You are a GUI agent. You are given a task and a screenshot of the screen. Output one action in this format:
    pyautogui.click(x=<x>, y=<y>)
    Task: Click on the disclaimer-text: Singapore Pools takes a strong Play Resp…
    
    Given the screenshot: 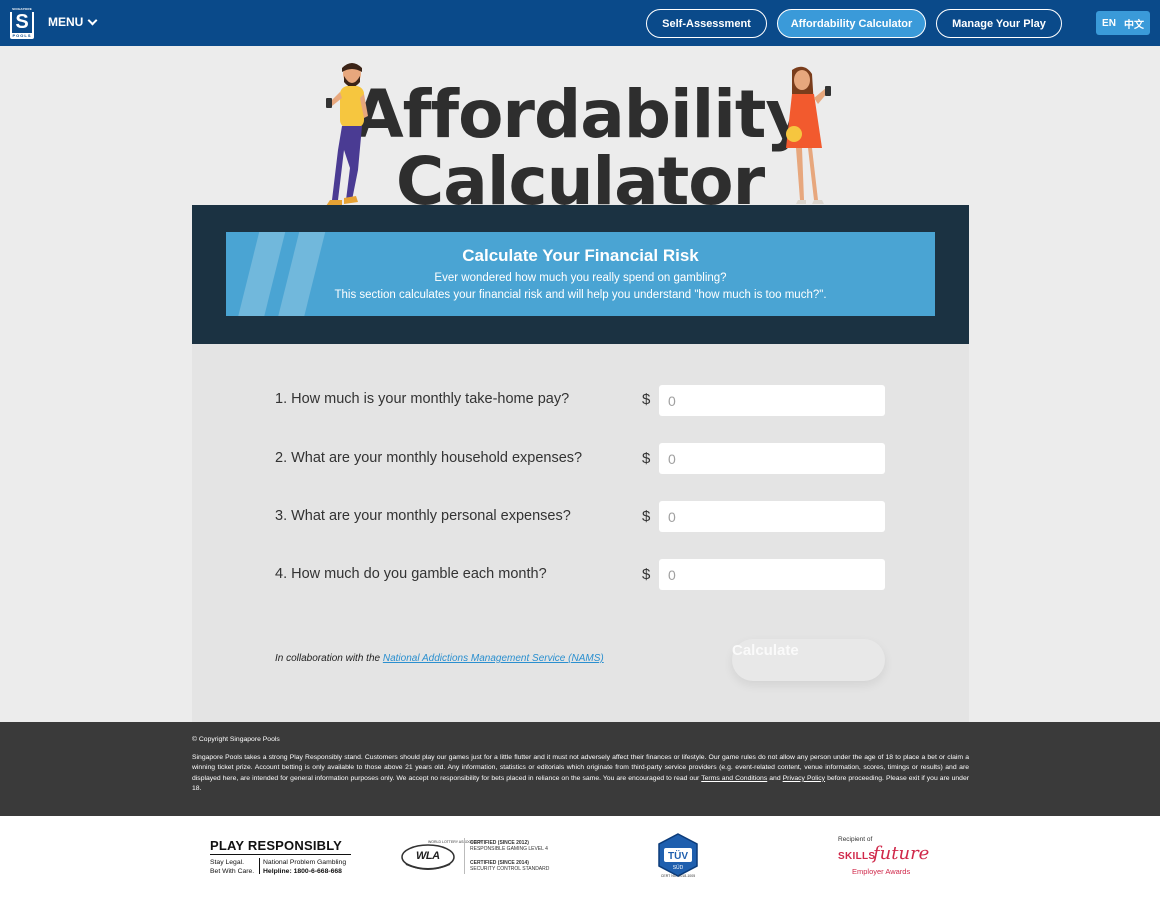 What is the action you would take?
    pyautogui.click(x=580, y=774)
    